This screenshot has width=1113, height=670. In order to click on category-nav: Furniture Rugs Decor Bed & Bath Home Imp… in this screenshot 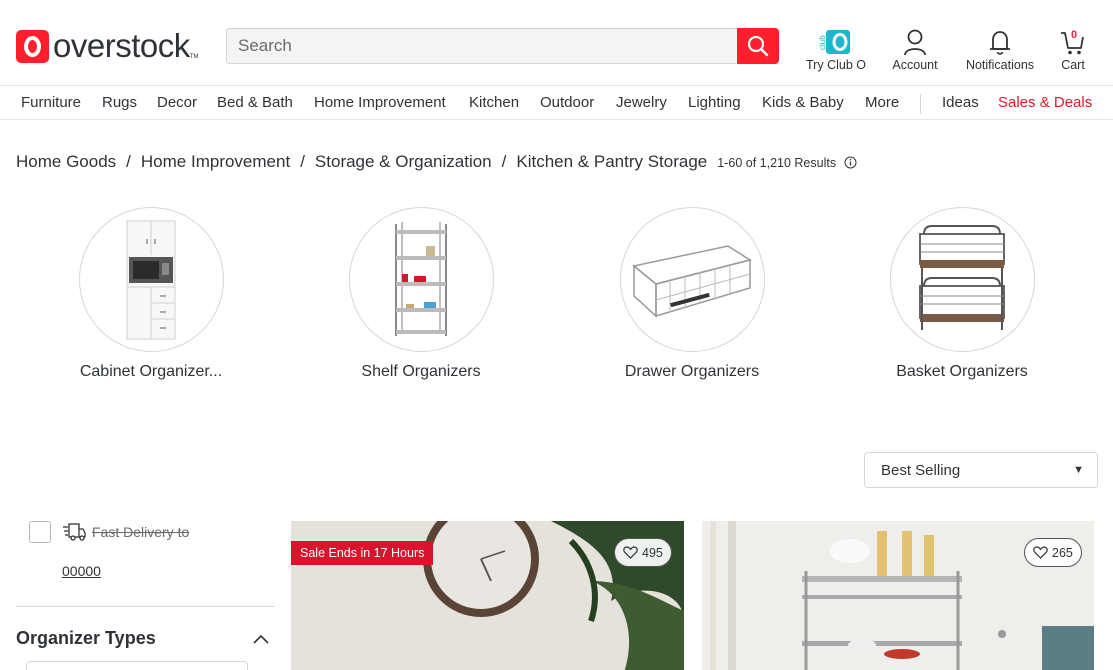, I will do `click(556, 103)`.